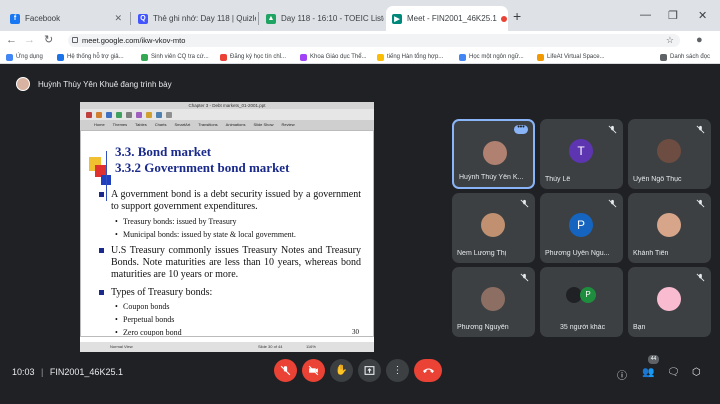  Describe the element at coordinates (673, 372) in the screenshot. I see `chat-icon: 🗨` at that location.